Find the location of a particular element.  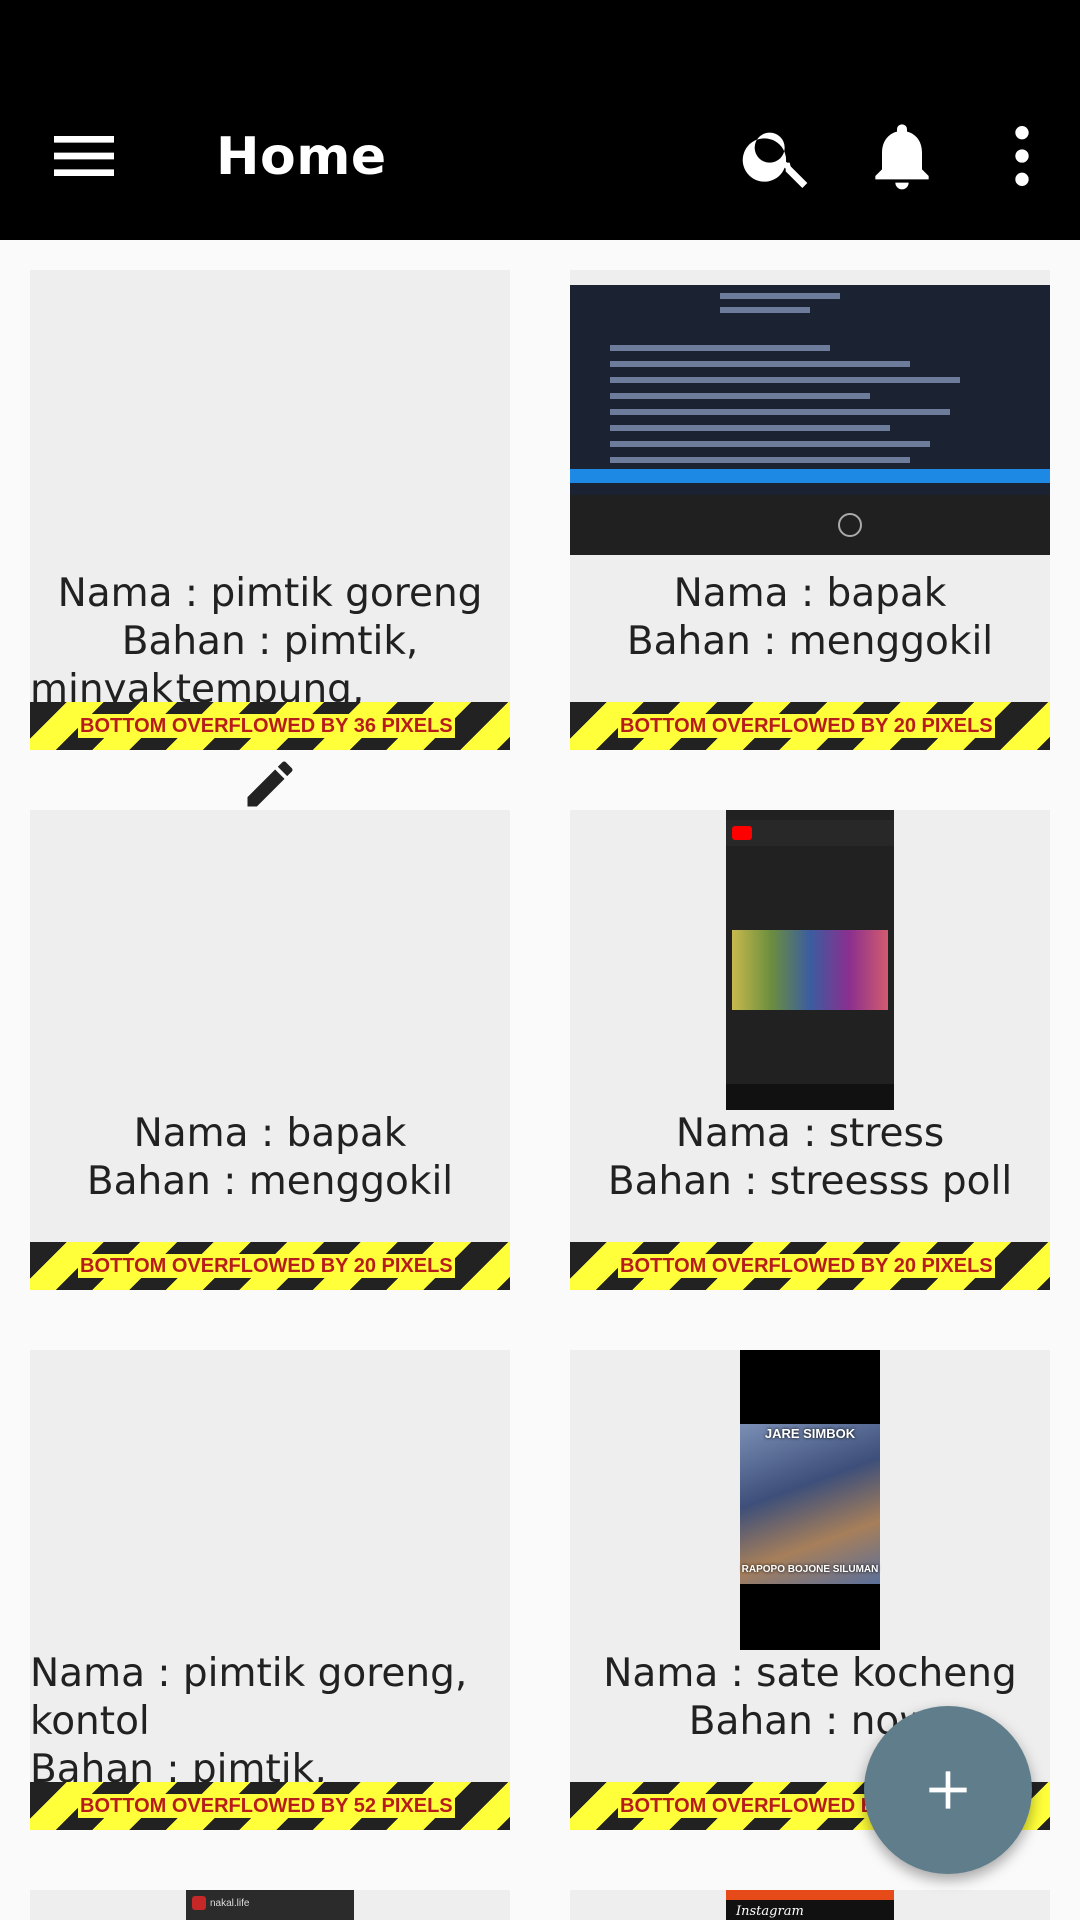

overflow-warning-text: BOTTOM OVERFLOWED BY 36 PIXELS is located at coordinates (266, 726).